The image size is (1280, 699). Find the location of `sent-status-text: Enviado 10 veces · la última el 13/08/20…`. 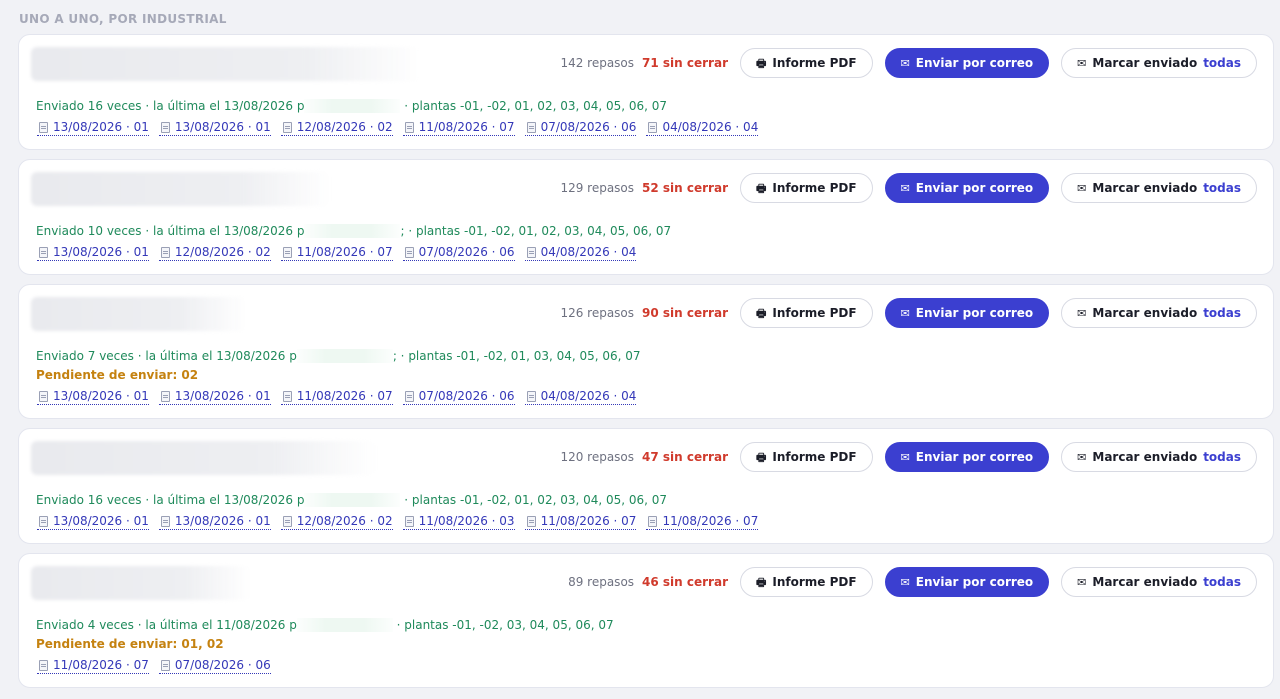

sent-status-text: Enviado 10 veces · la última el 13/08/20… is located at coordinates (170, 231).